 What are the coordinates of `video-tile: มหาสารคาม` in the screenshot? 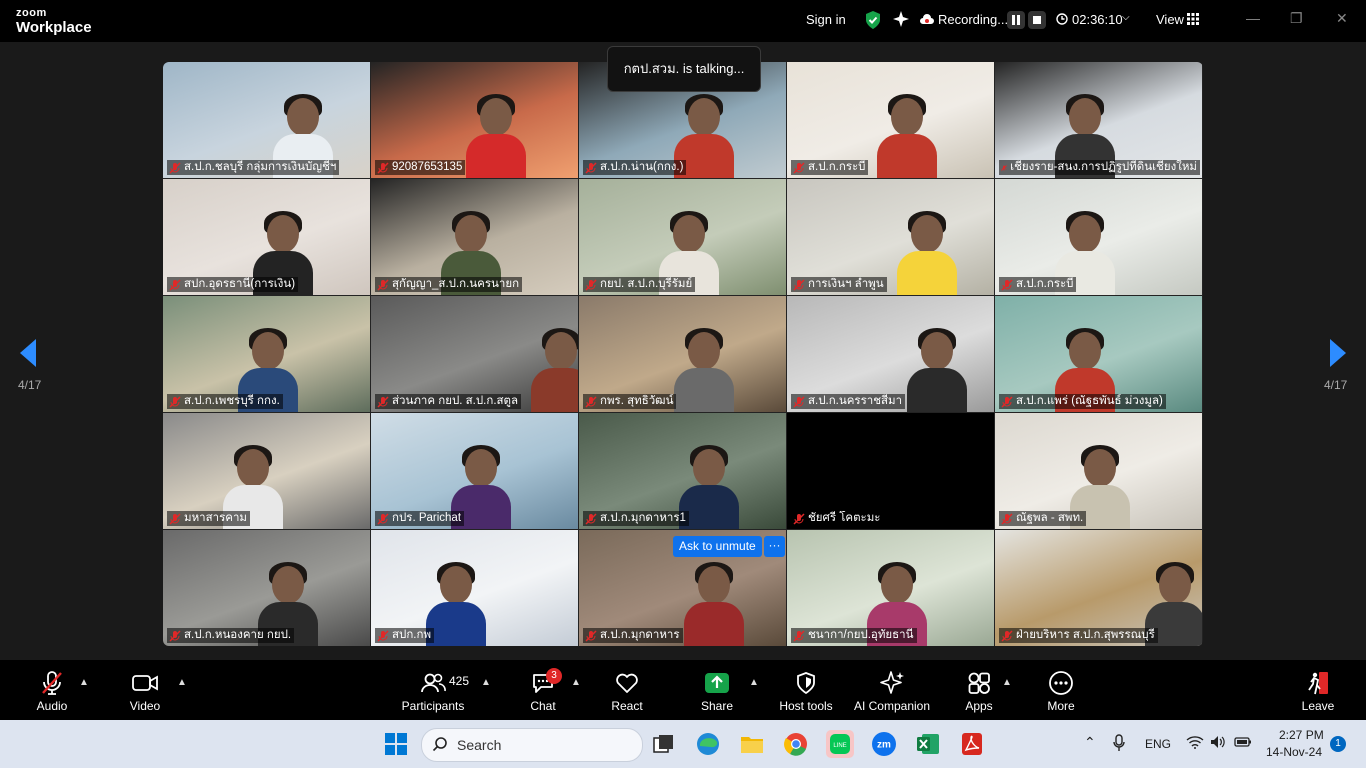 It's located at (266, 471).